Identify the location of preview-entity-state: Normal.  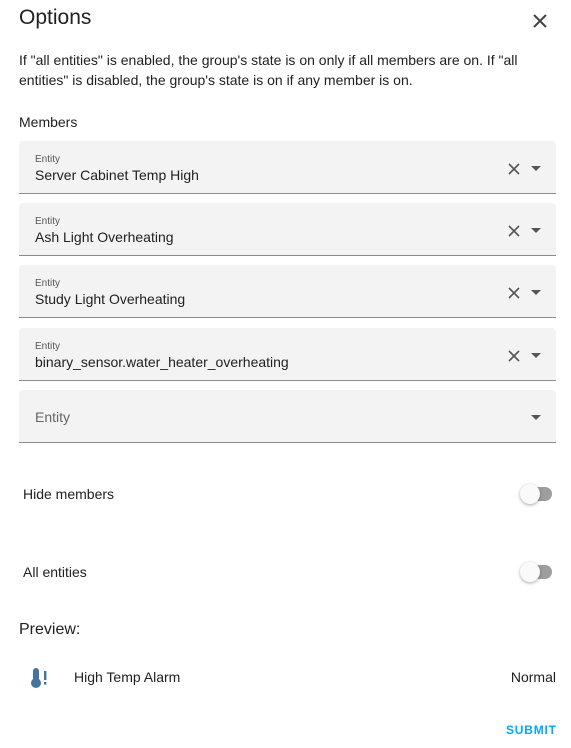
(533, 677).